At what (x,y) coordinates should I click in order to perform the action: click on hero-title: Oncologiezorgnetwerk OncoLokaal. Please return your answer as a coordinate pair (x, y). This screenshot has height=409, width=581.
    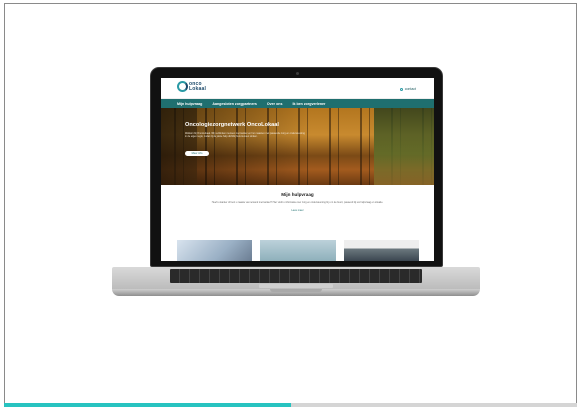
    Looking at the image, I should click on (232, 125).